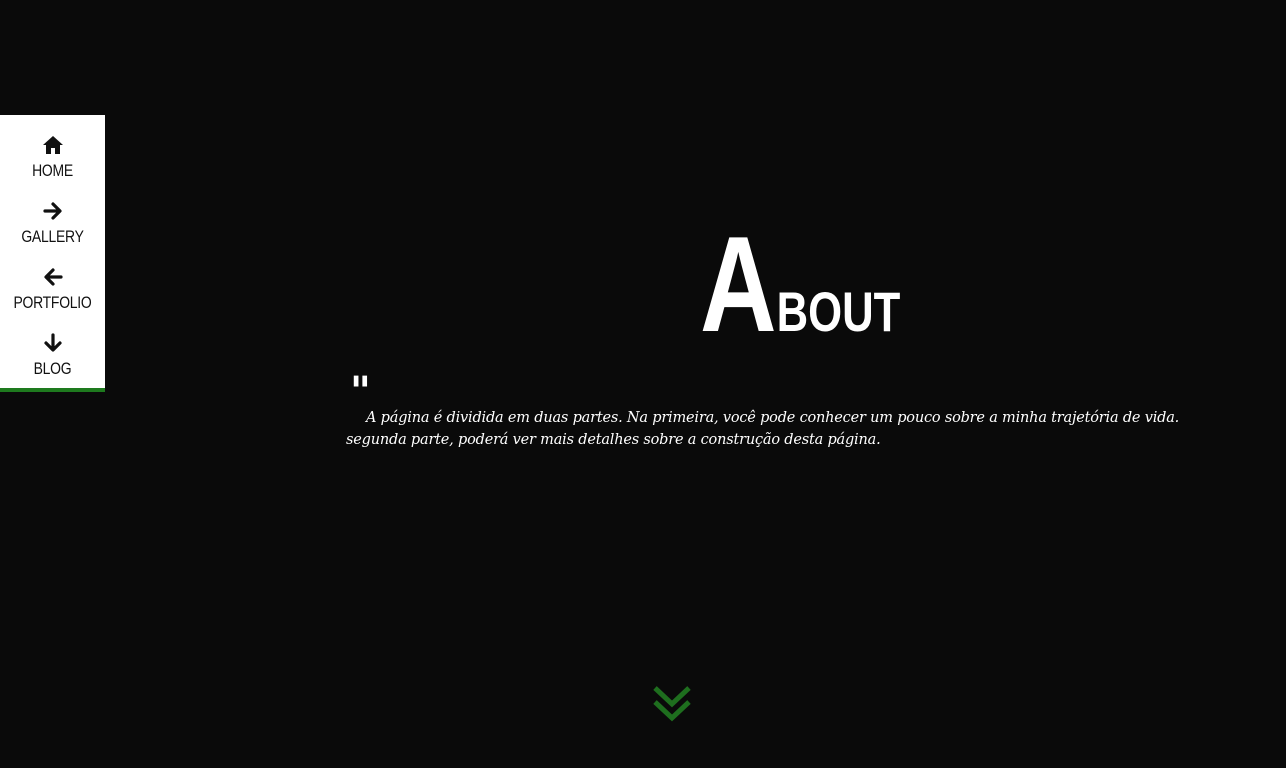 Image resolution: width=1286 pixels, height=768 pixels. What do you see at coordinates (52, 302) in the screenshot?
I see `nav-label-portfolio: PORTFOLIO` at bounding box center [52, 302].